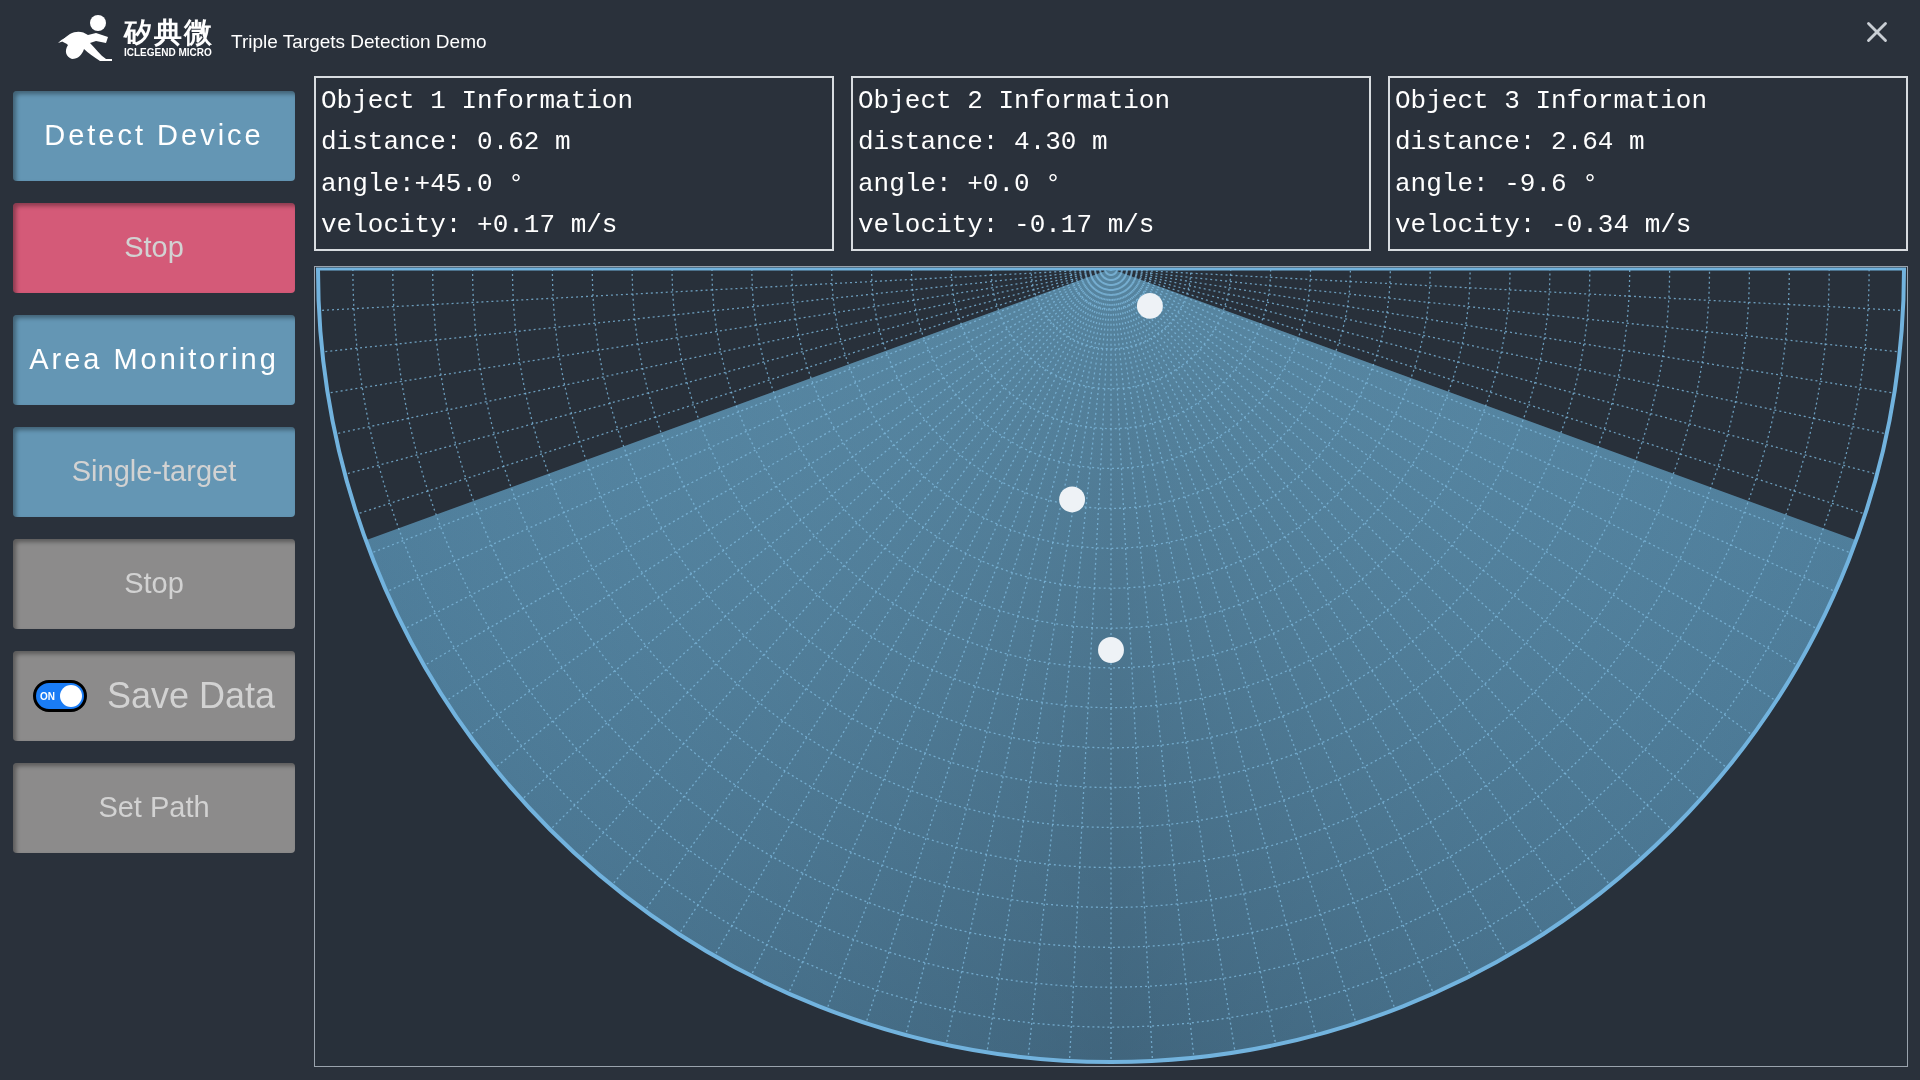  What do you see at coordinates (960, 184) in the screenshot?
I see `object-reading: angle: +0.0 °` at bounding box center [960, 184].